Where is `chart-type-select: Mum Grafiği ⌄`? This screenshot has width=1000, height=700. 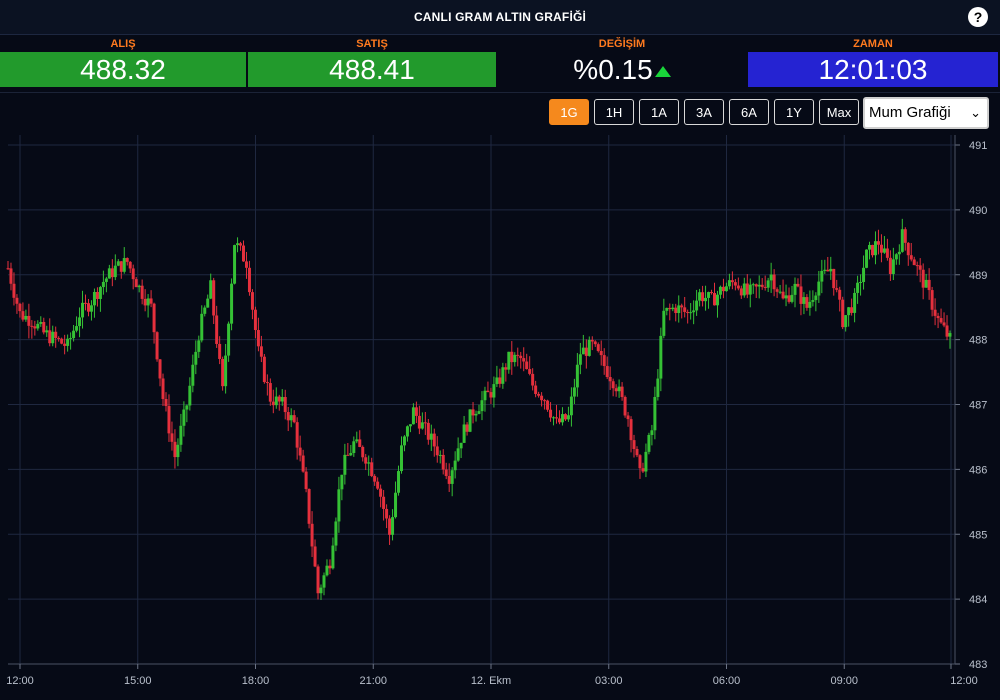
chart-type-select: Mum Grafiği ⌄ is located at coordinates (926, 113).